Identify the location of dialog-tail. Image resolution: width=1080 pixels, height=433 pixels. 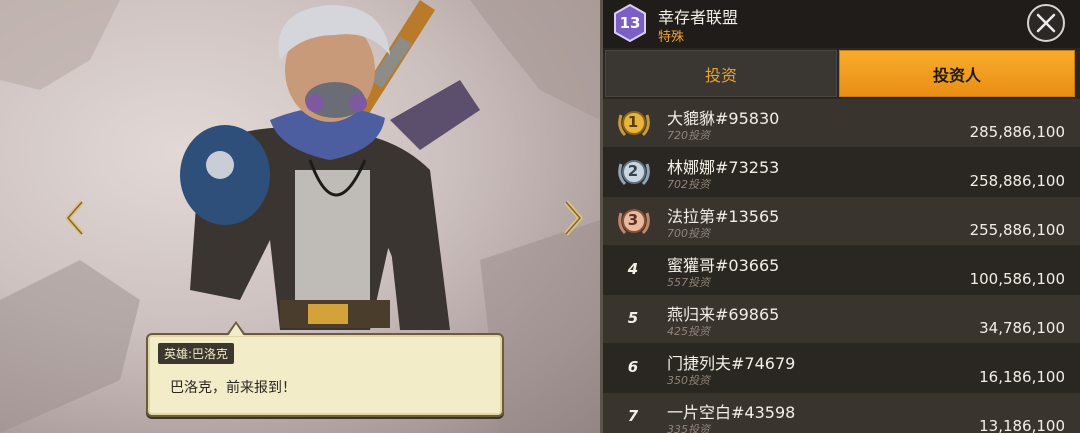
(236, 328).